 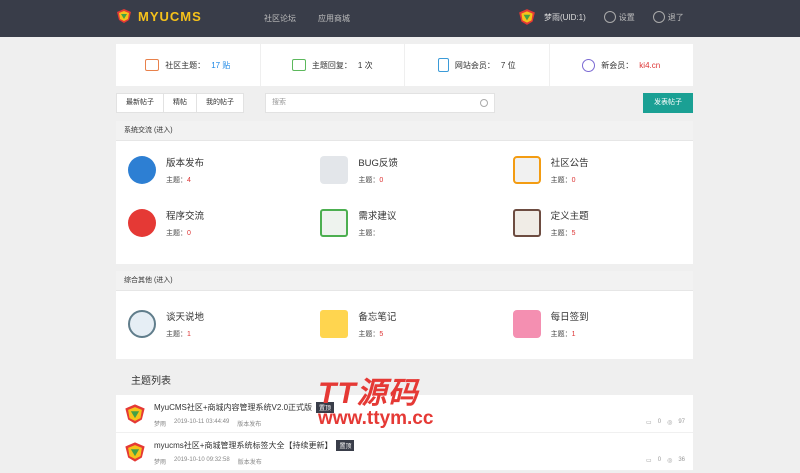 I want to click on tab-latest: 最新帖子, so click(x=140, y=103).